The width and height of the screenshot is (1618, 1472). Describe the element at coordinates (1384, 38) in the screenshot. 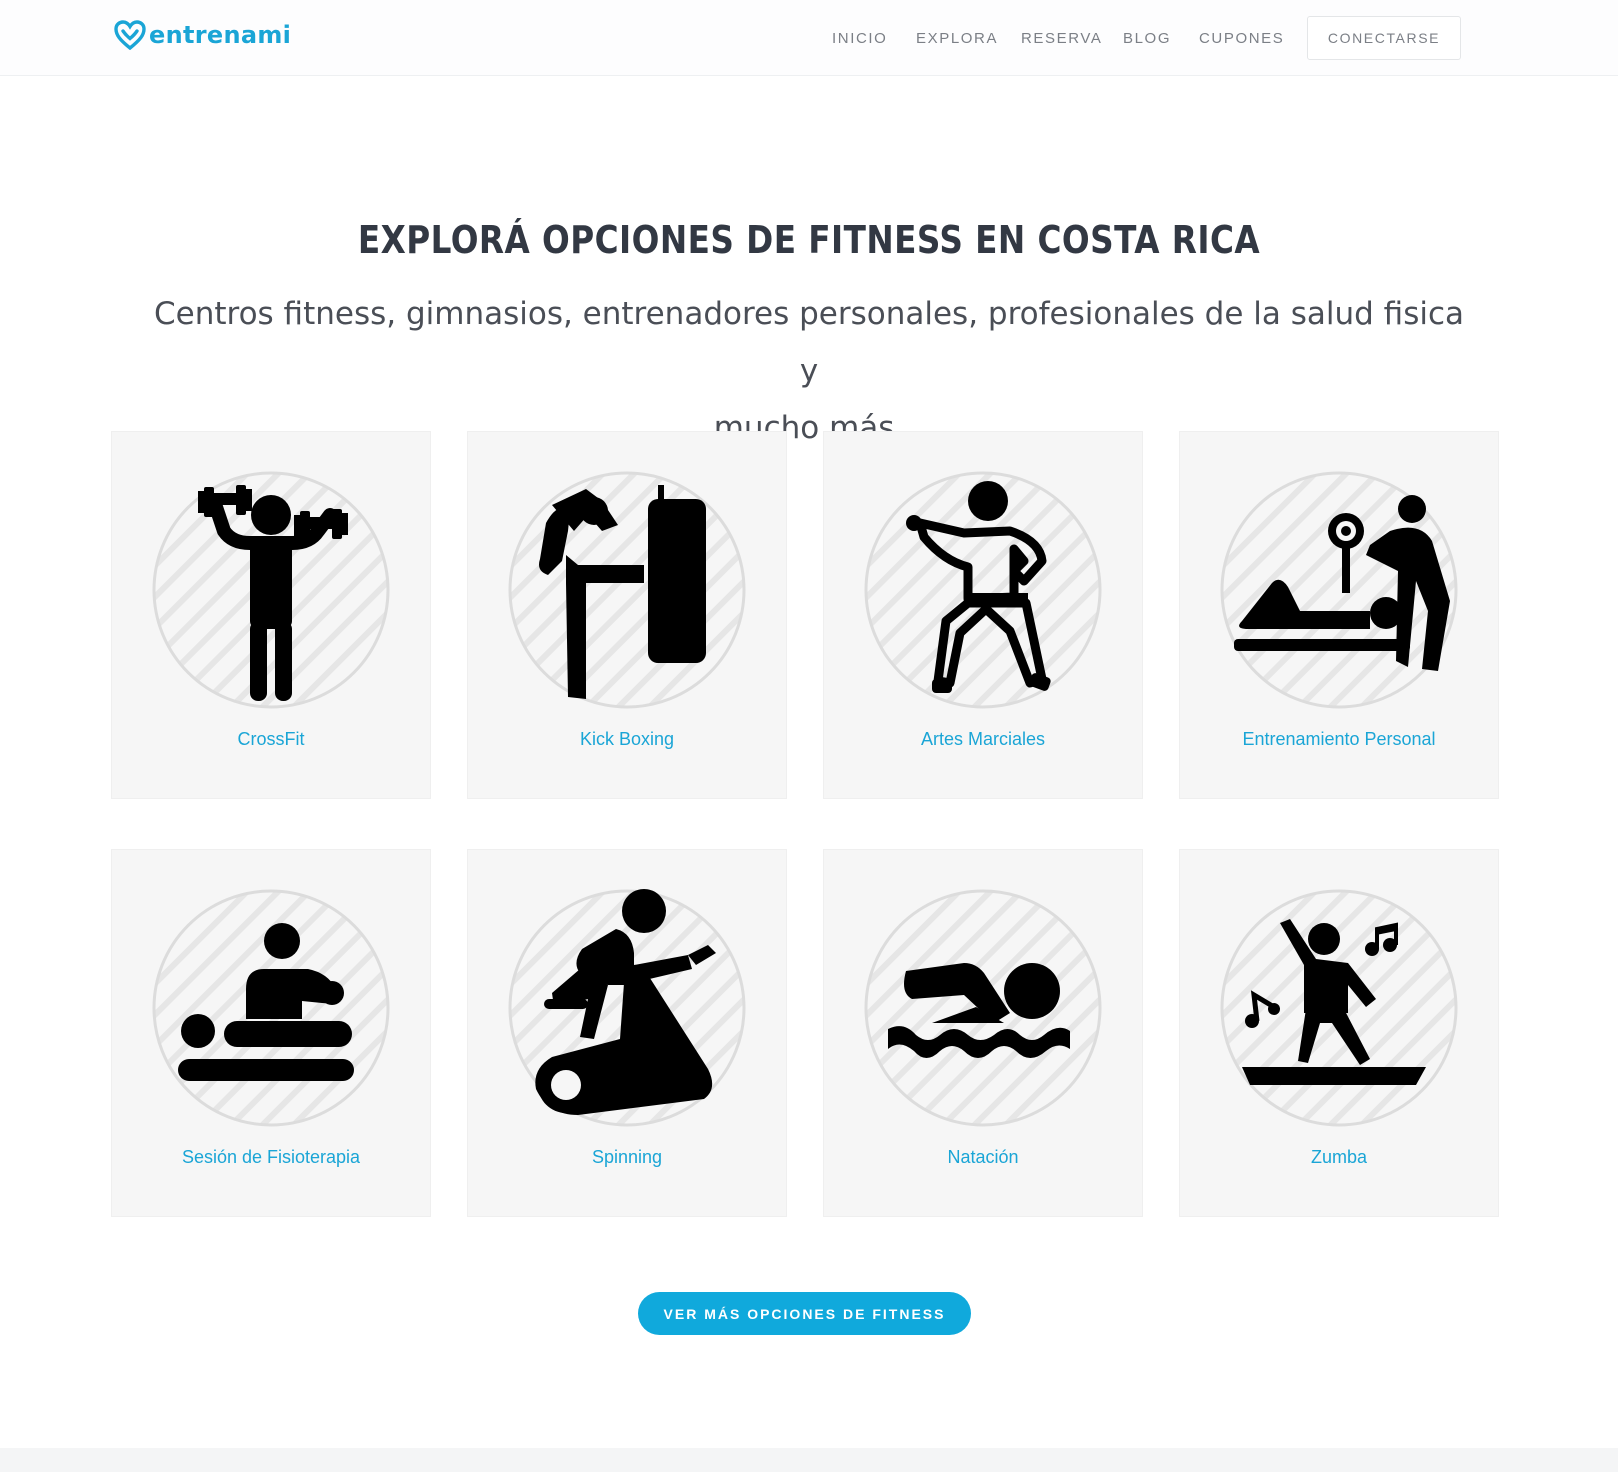

I see `connect-button: CONECTARSE` at that location.